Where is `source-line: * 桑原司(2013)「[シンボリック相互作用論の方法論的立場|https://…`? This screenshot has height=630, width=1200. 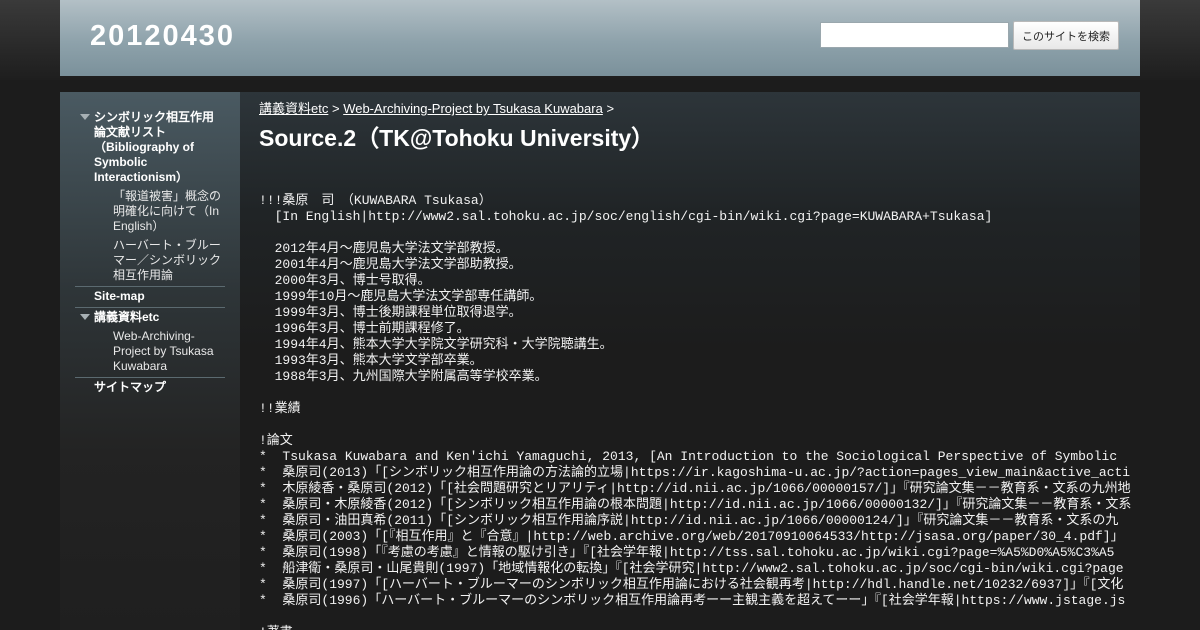
source-line: * 桑原司(2013)「[シンボリック相互作用論の方法論的立場|https://… is located at coordinates (695, 472).